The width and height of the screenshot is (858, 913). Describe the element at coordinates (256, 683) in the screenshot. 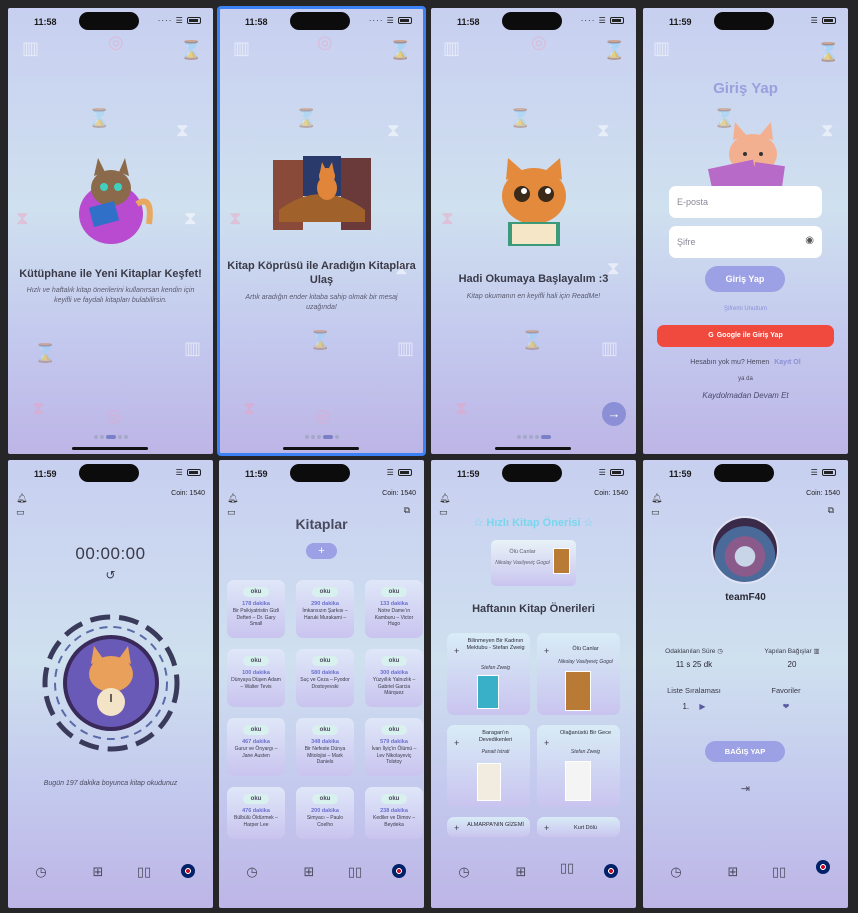

I see `book-title: Dünyaya Düşen Adam – Walter Tevis` at that location.